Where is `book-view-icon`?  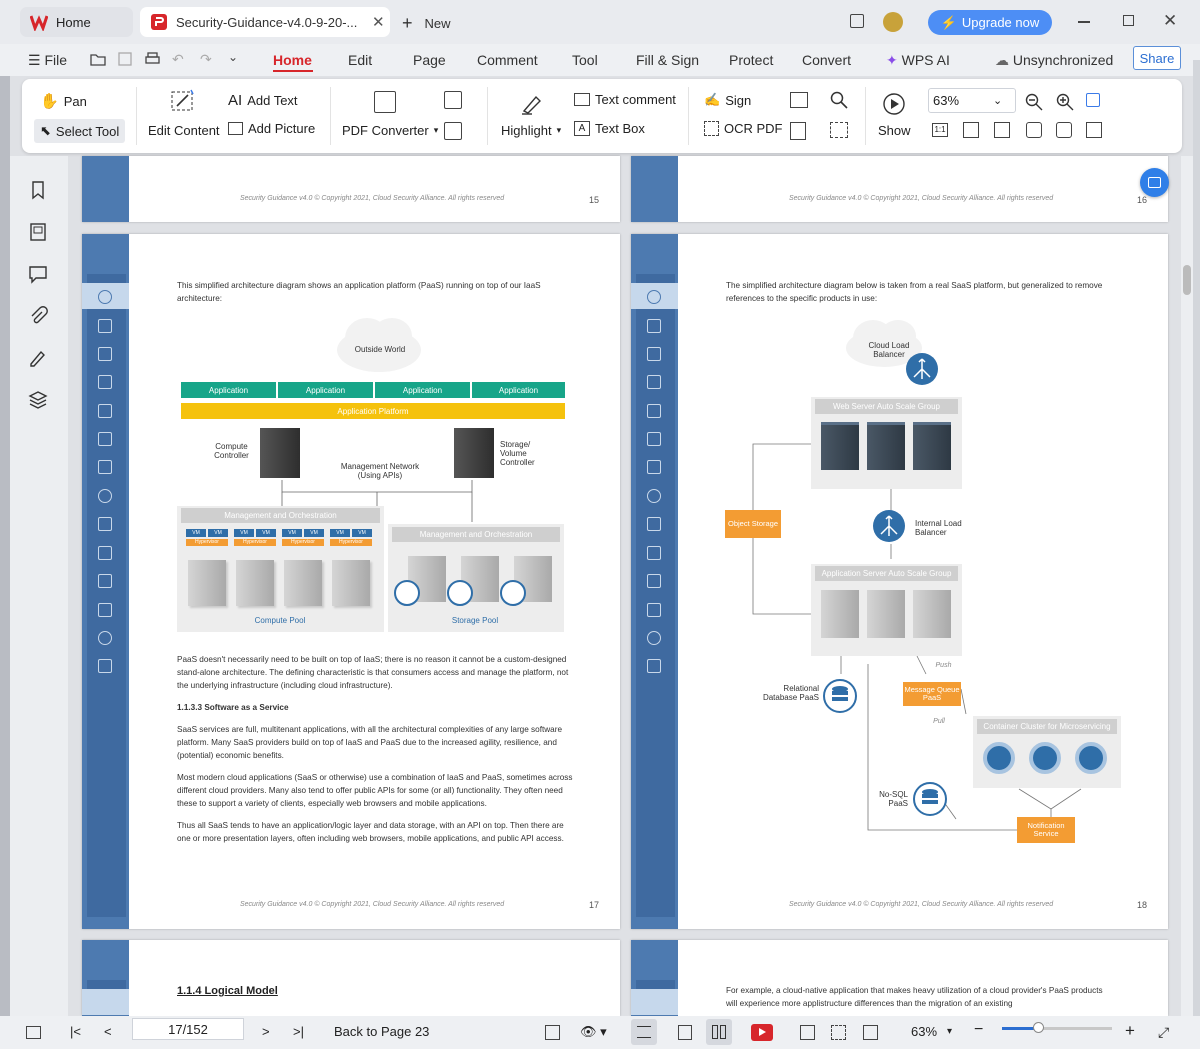
book-view-icon is located at coordinates (1094, 130).